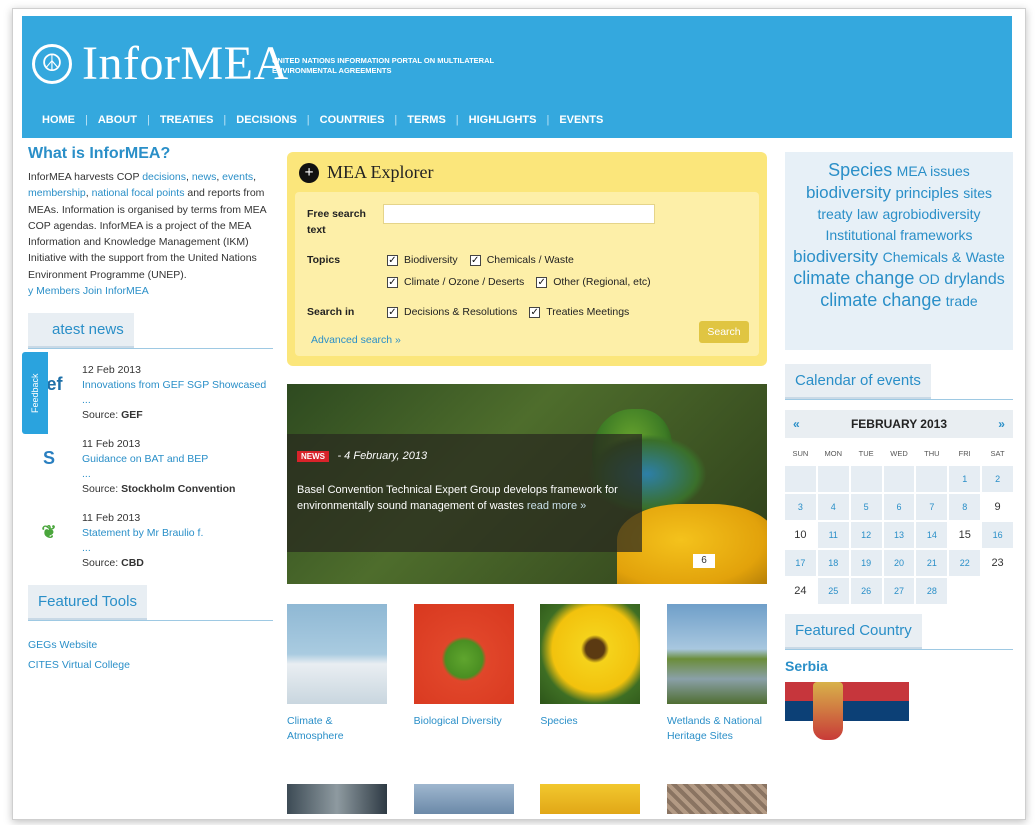 The width and height of the screenshot is (1035, 825). What do you see at coordinates (866, 507) in the screenshot?
I see `calendar-day: 5` at bounding box center [866, 507].